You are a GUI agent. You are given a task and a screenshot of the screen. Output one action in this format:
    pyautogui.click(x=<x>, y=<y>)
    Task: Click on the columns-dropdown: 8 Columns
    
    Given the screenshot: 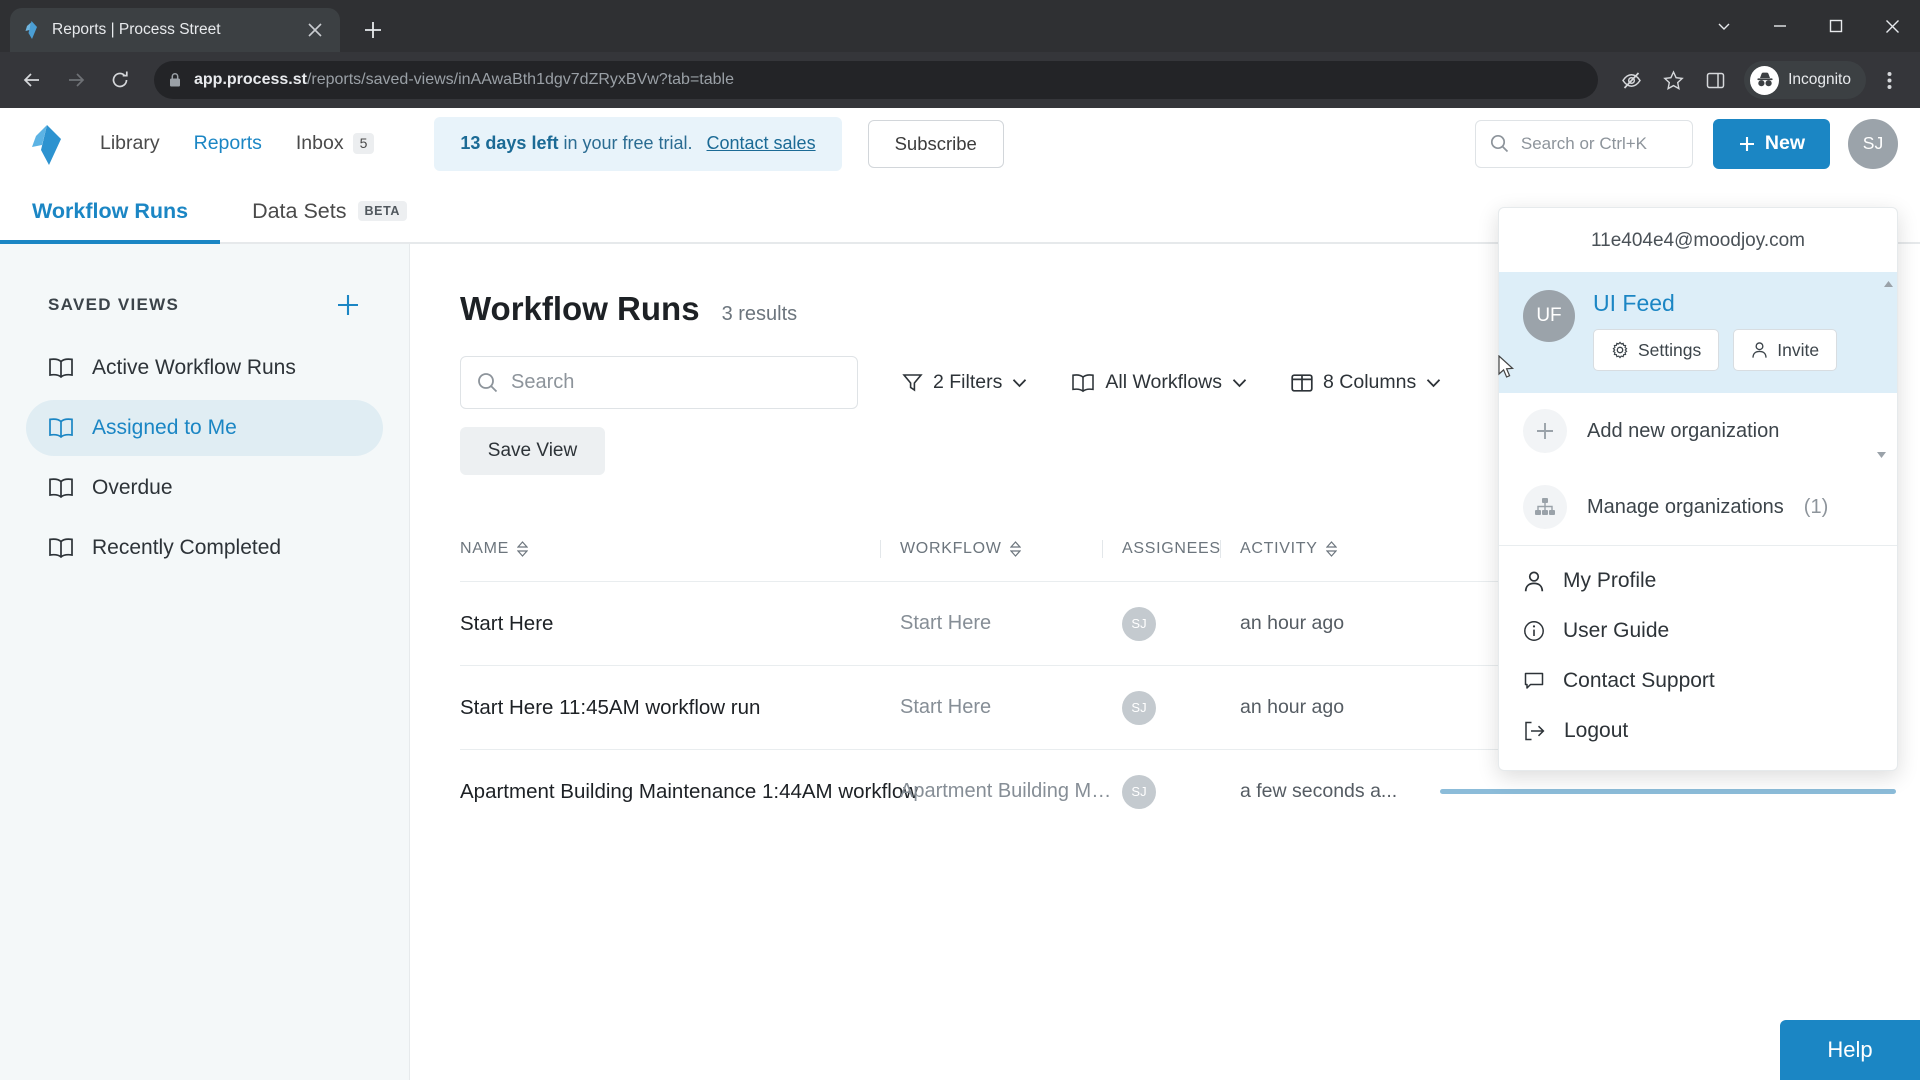 What is the action you would take?
    pyautogui.click(x=1366, y=382)
    